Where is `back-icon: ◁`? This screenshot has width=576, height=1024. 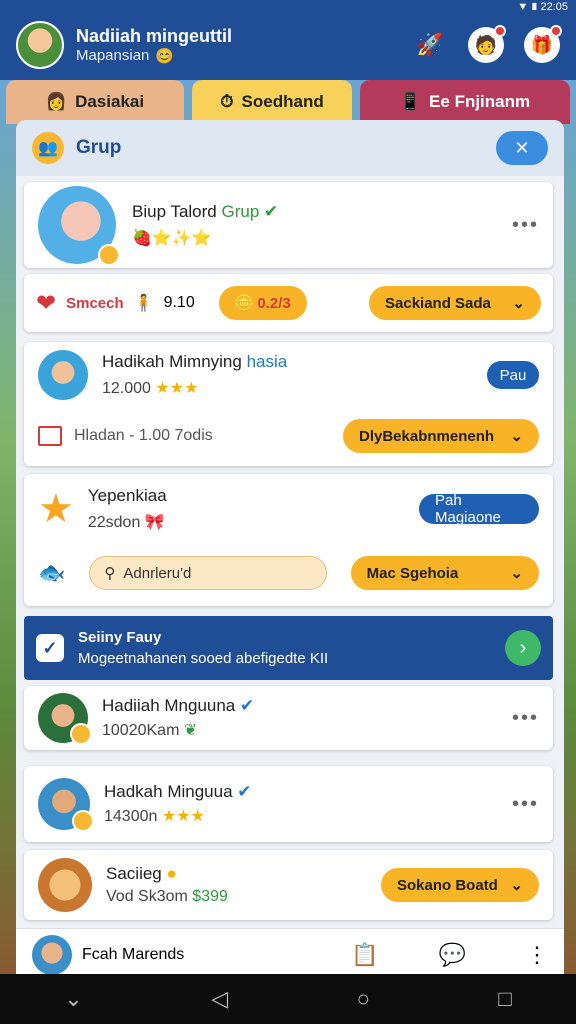
back-icon: ◁ is located at coordinates (219, 999).